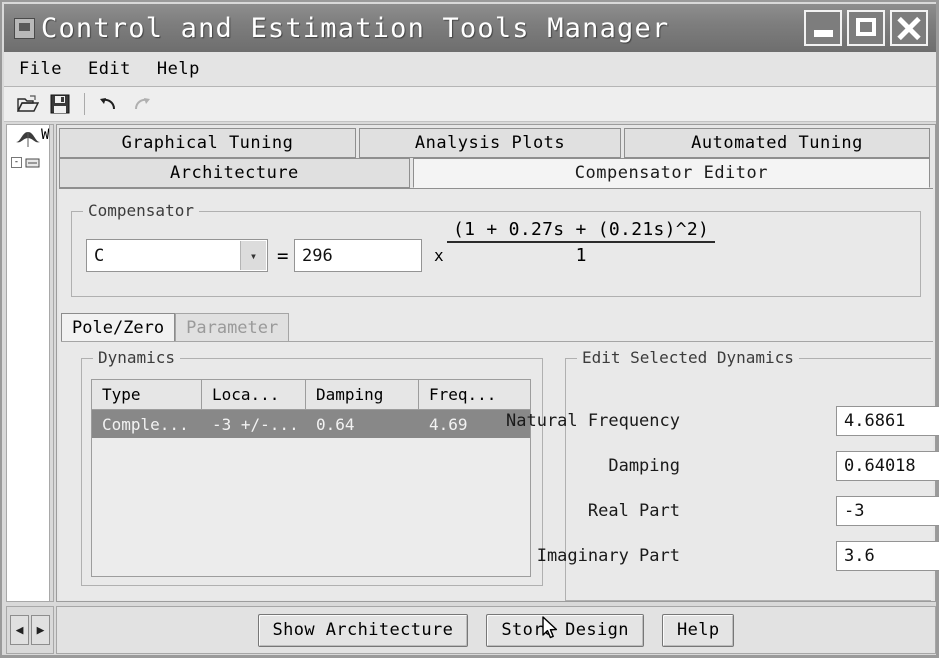 The width and height of the screenshot is (939, 658). I want to click on transfer-function-fraction: (1 + 0.27s + (0.21s)^2) 1, so click(581, 242).